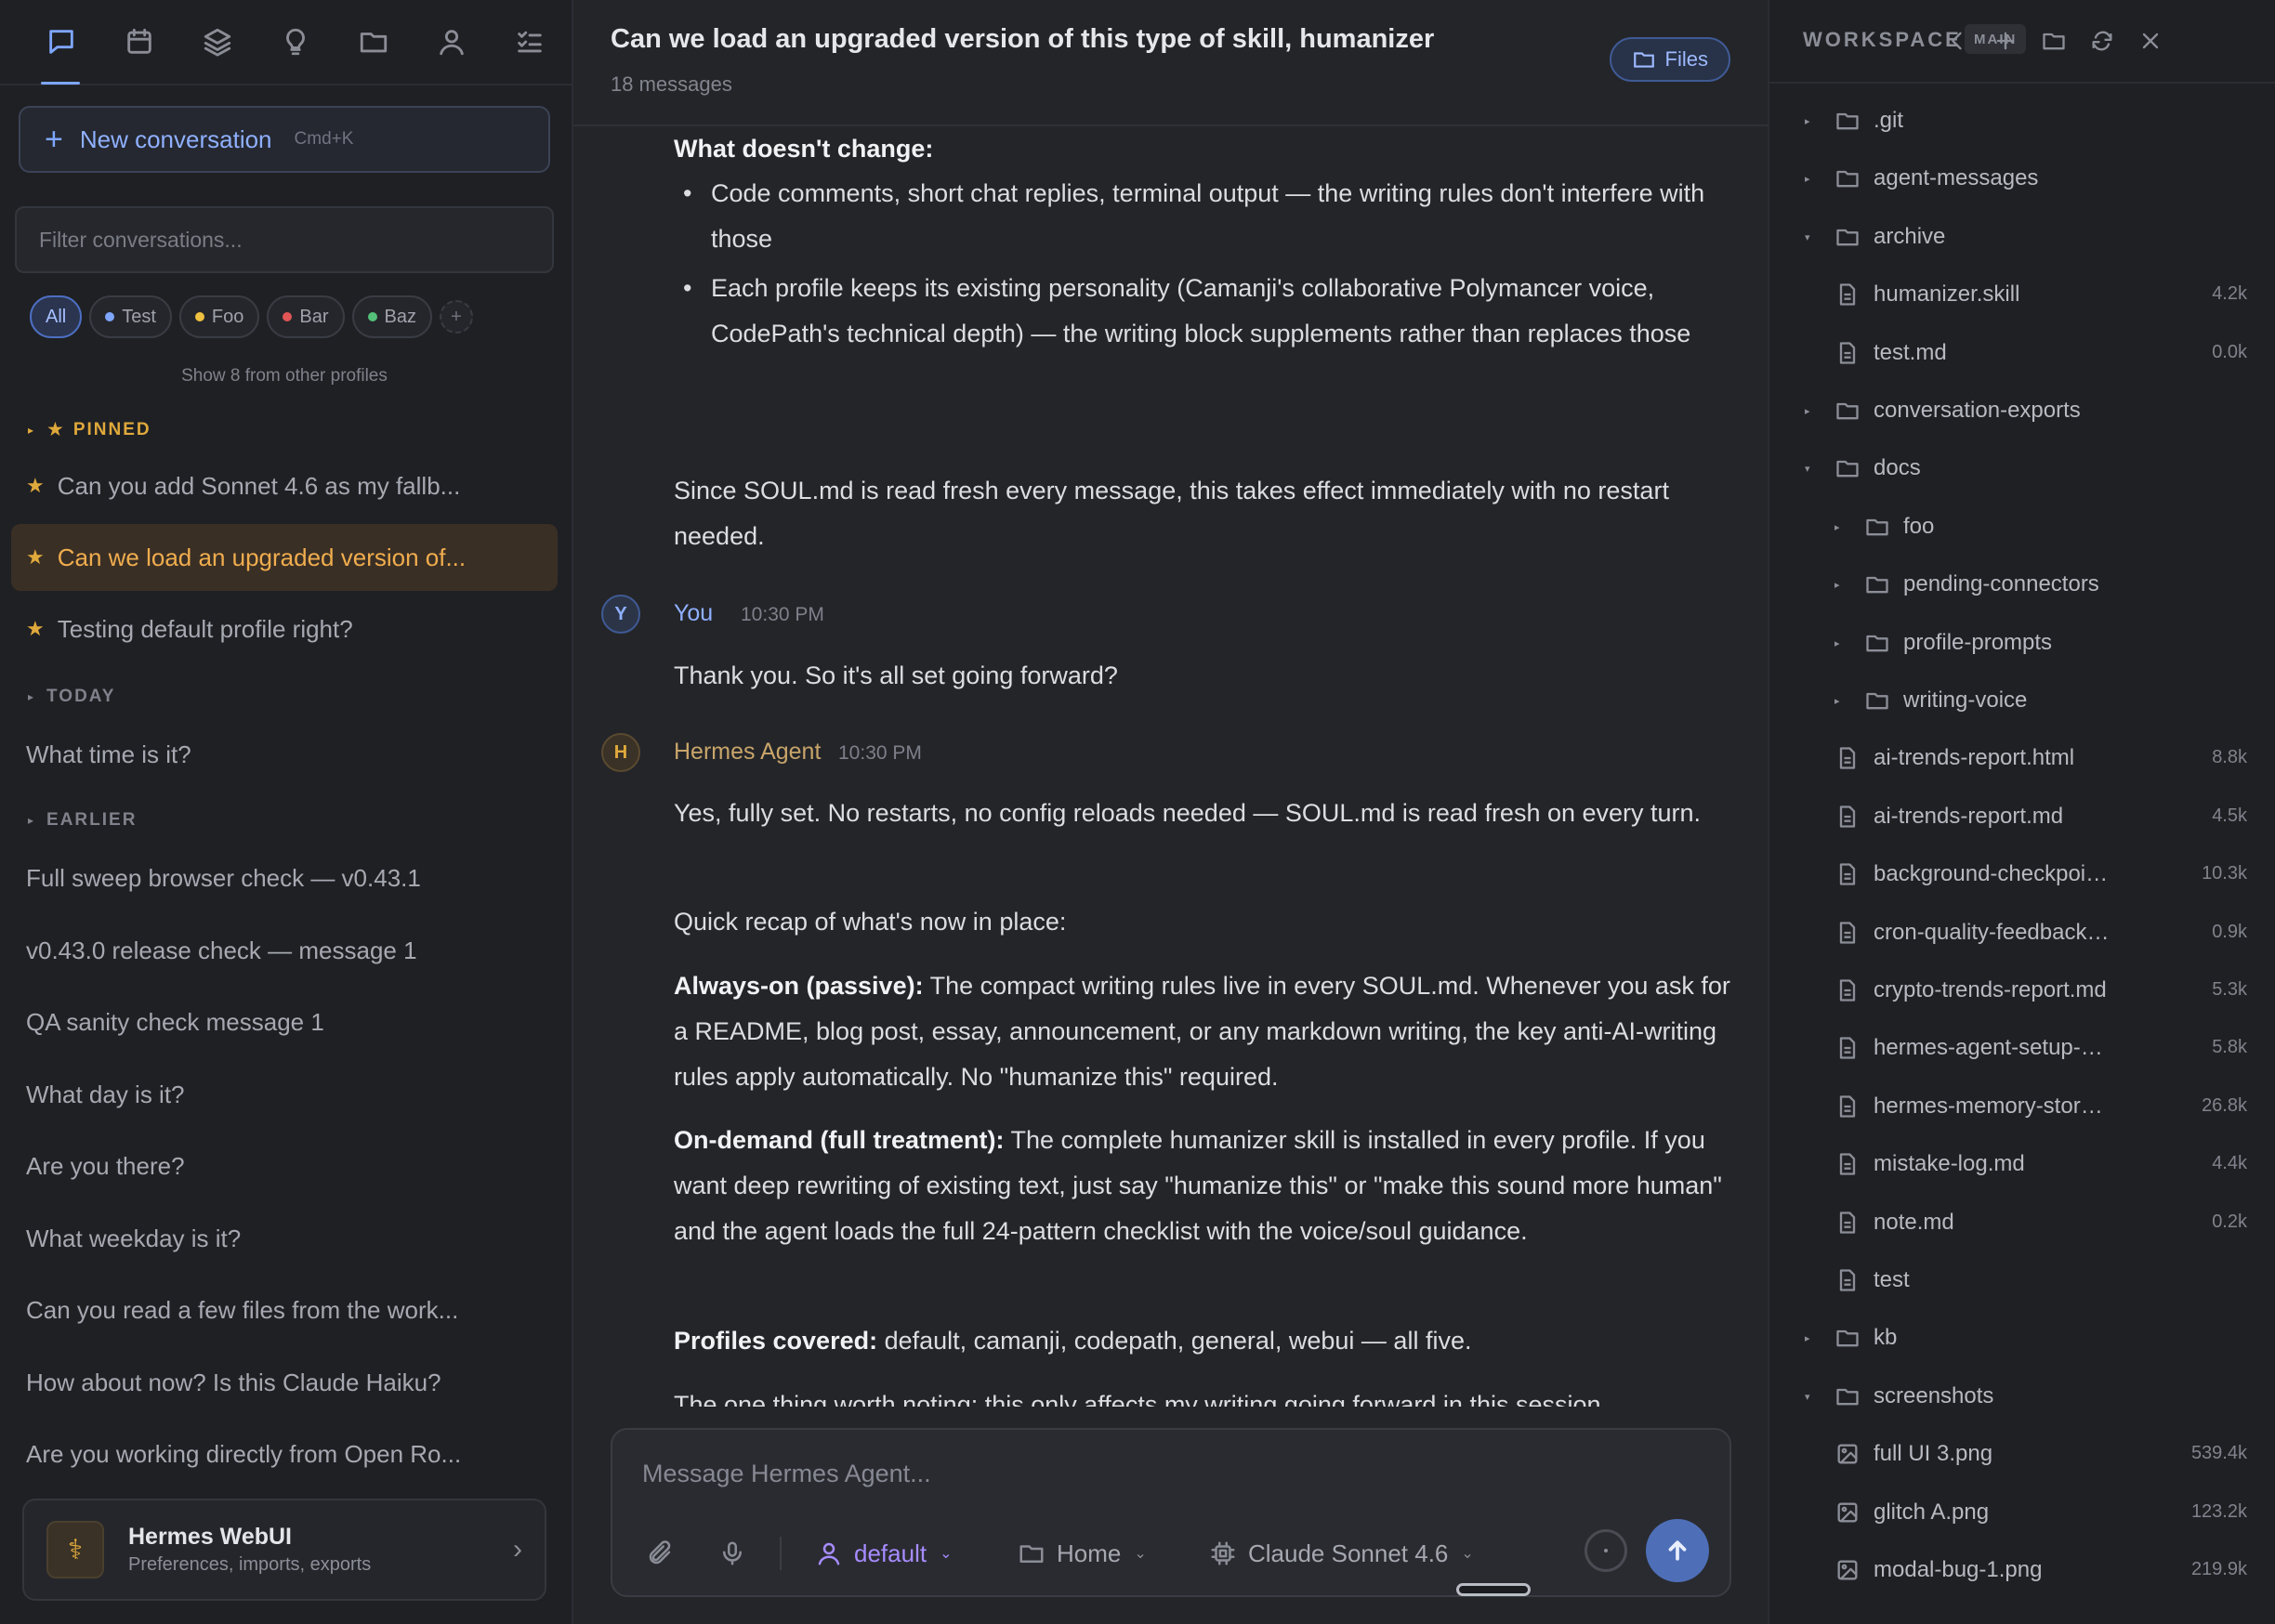 Image resolution: width=2275 pixels, height=1624 pixels. Describe the element at coordinates (2000, 1396) in the screenshot. I see `tree-folder: ▾ screenshots` at that location.